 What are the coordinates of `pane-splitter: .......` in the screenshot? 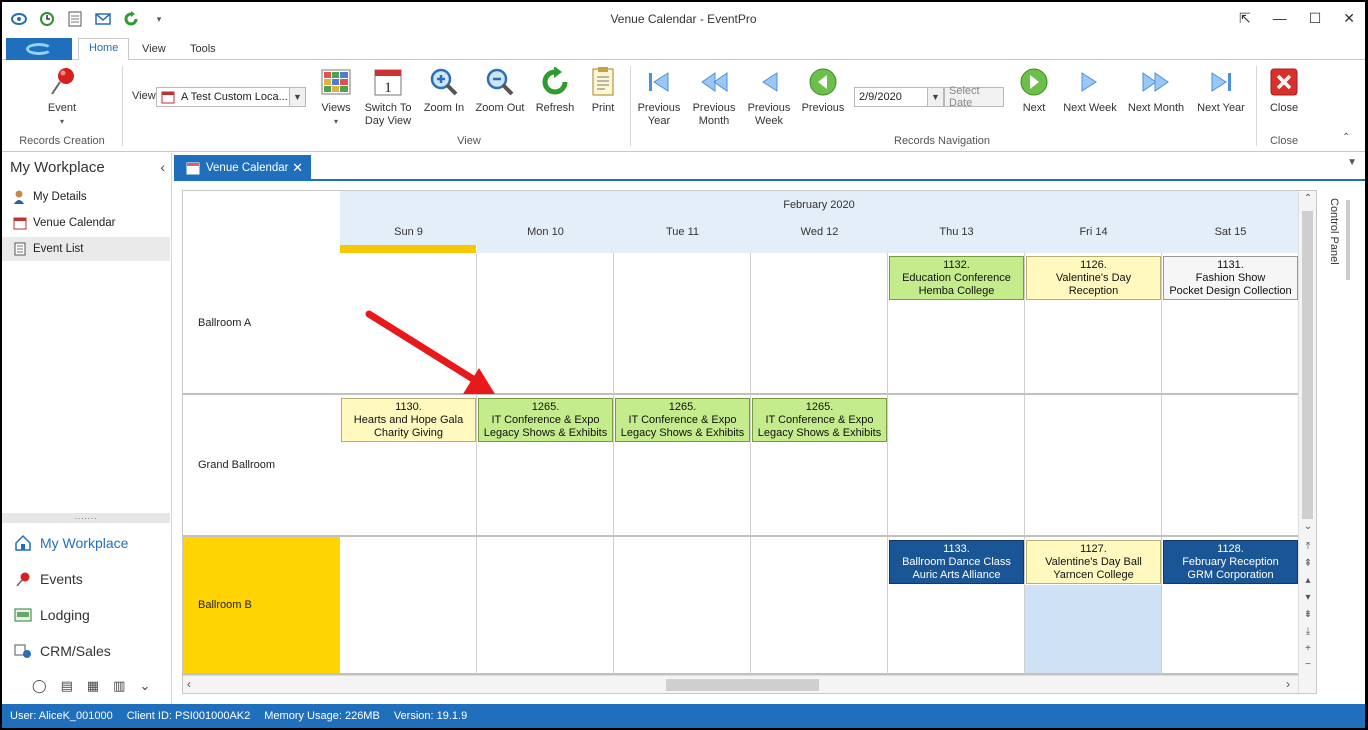 It's located at (86, 518).